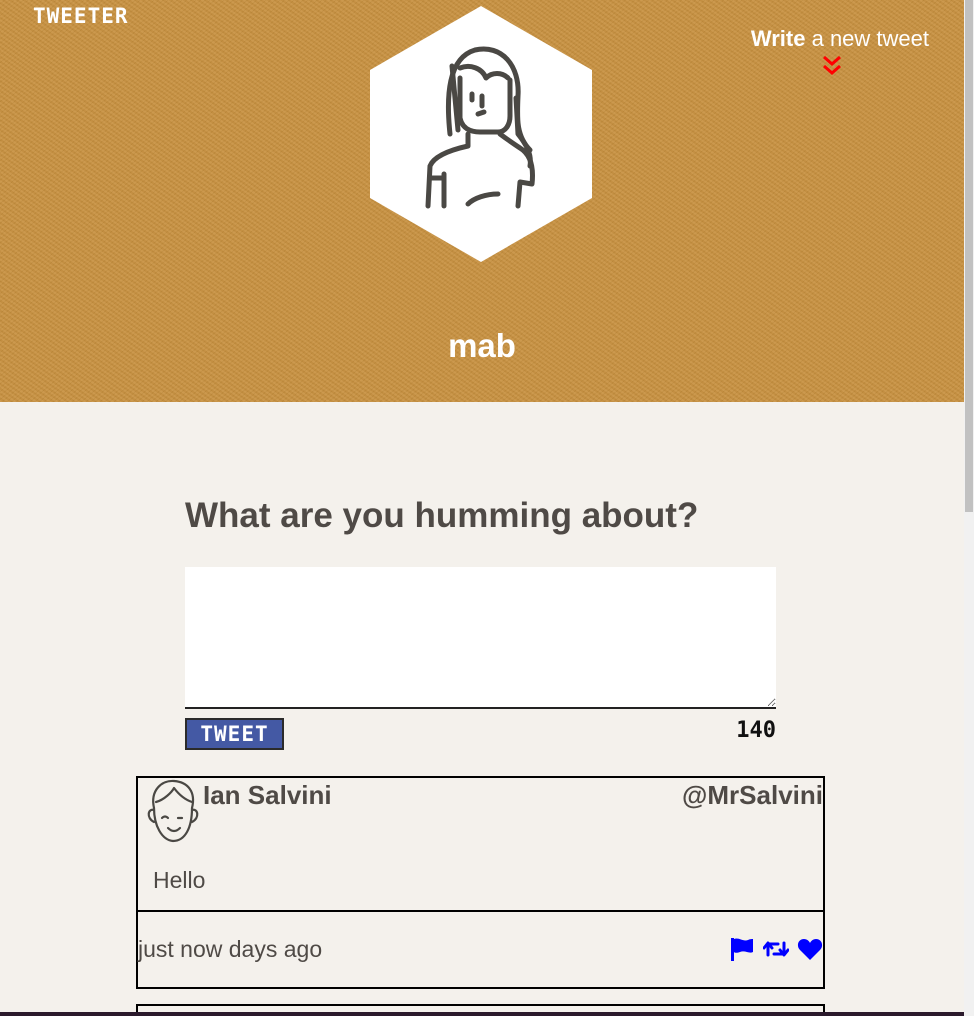 Image resolution: width=974 pixels, height=1016 pixels. Describe the element at coordinates (752, 795) in the screenshot. I see `tweet-author-handle: @MrSalvini` at that location.